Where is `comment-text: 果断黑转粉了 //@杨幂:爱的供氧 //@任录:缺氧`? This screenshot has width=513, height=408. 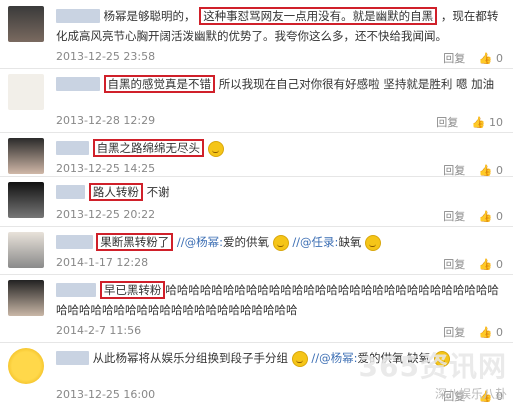
comment-text: 果断黑转粉了 //@杨幂:爱的供氧 //@任录:缺氧 is located at coordinates (280, 242).